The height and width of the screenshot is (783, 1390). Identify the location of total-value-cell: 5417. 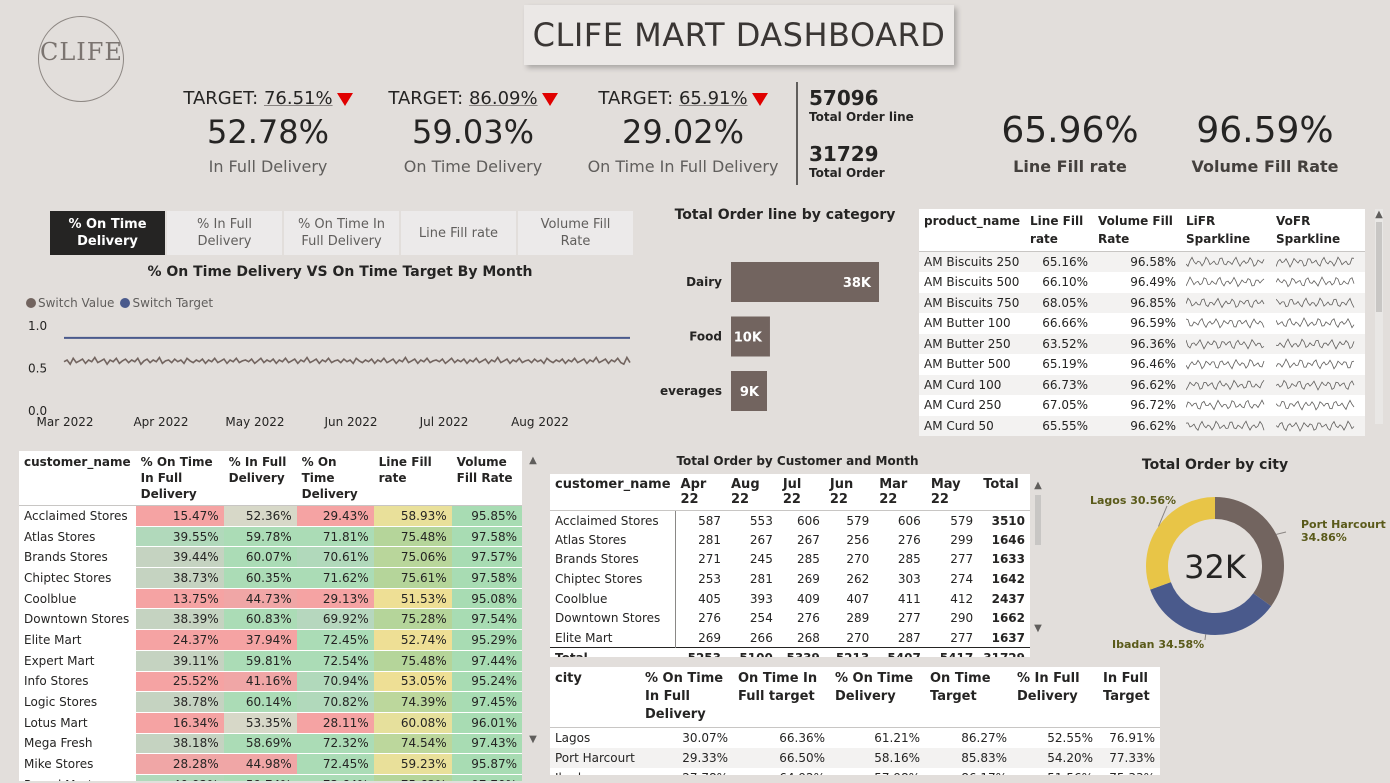
(952, 652).